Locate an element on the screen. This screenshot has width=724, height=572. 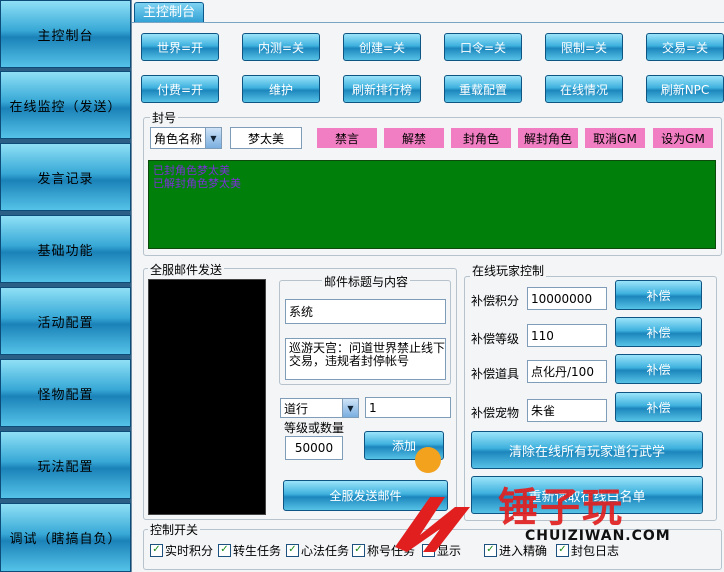
log-line: 已解封角色梦太美 is located at coordinates (197, 183).